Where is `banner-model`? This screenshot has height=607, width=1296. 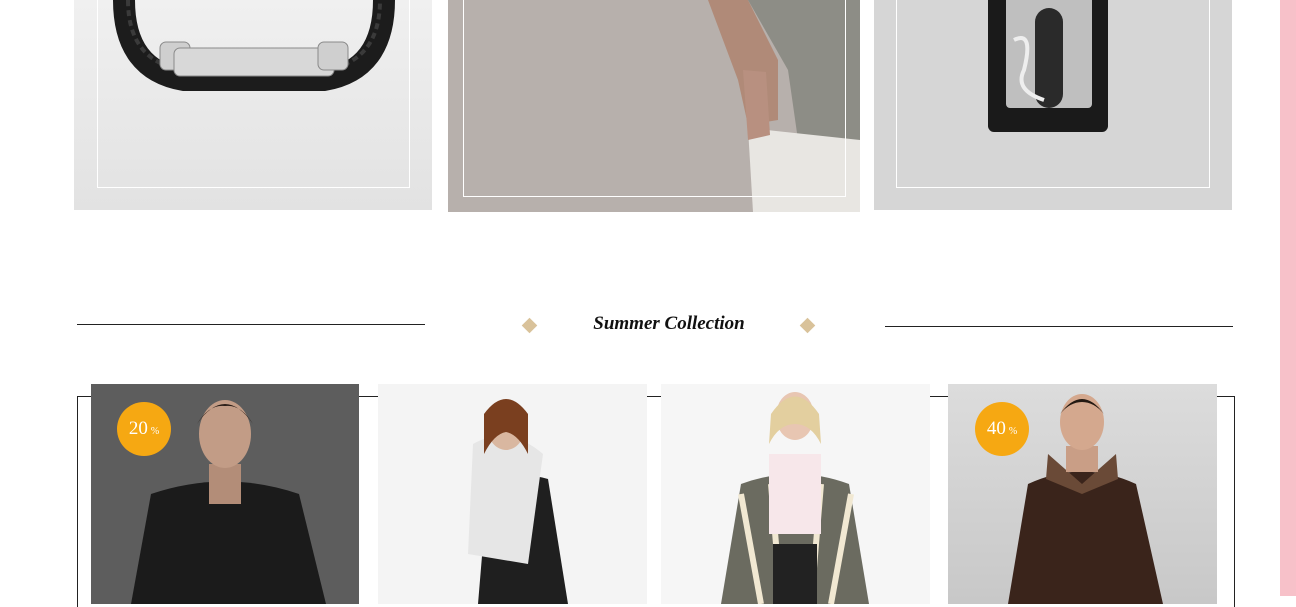 banner-model is located at coordinates (654, 106).